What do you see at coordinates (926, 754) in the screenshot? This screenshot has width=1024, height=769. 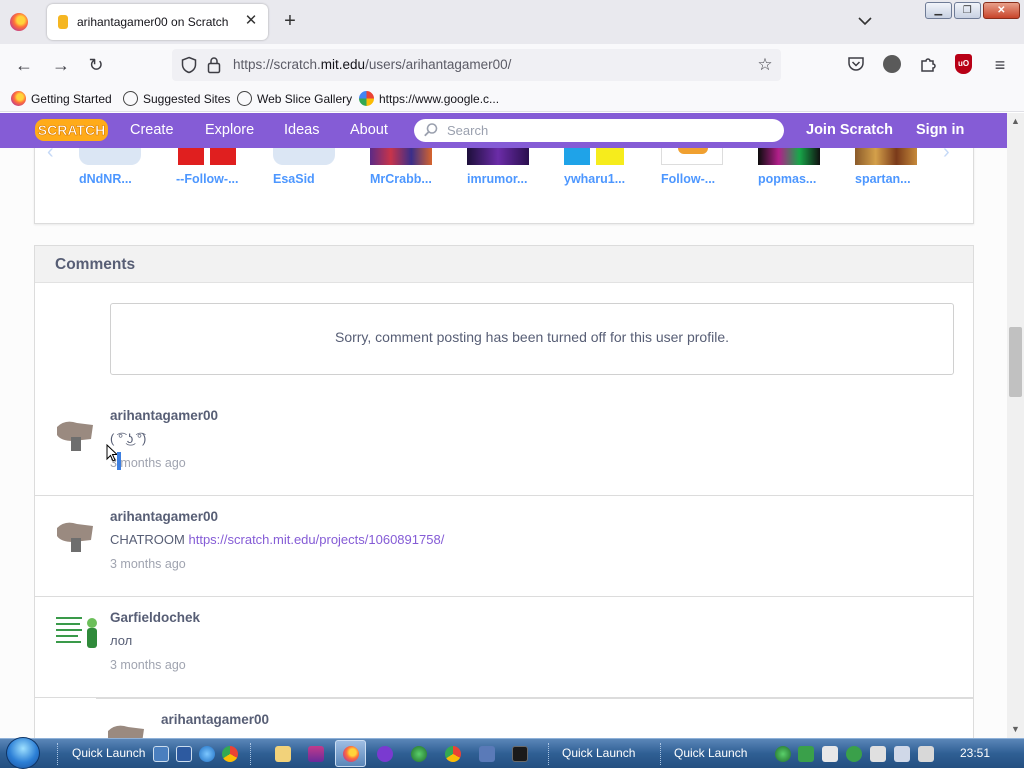 I see `volume-muted-icon` at bounding box center [926, 754].